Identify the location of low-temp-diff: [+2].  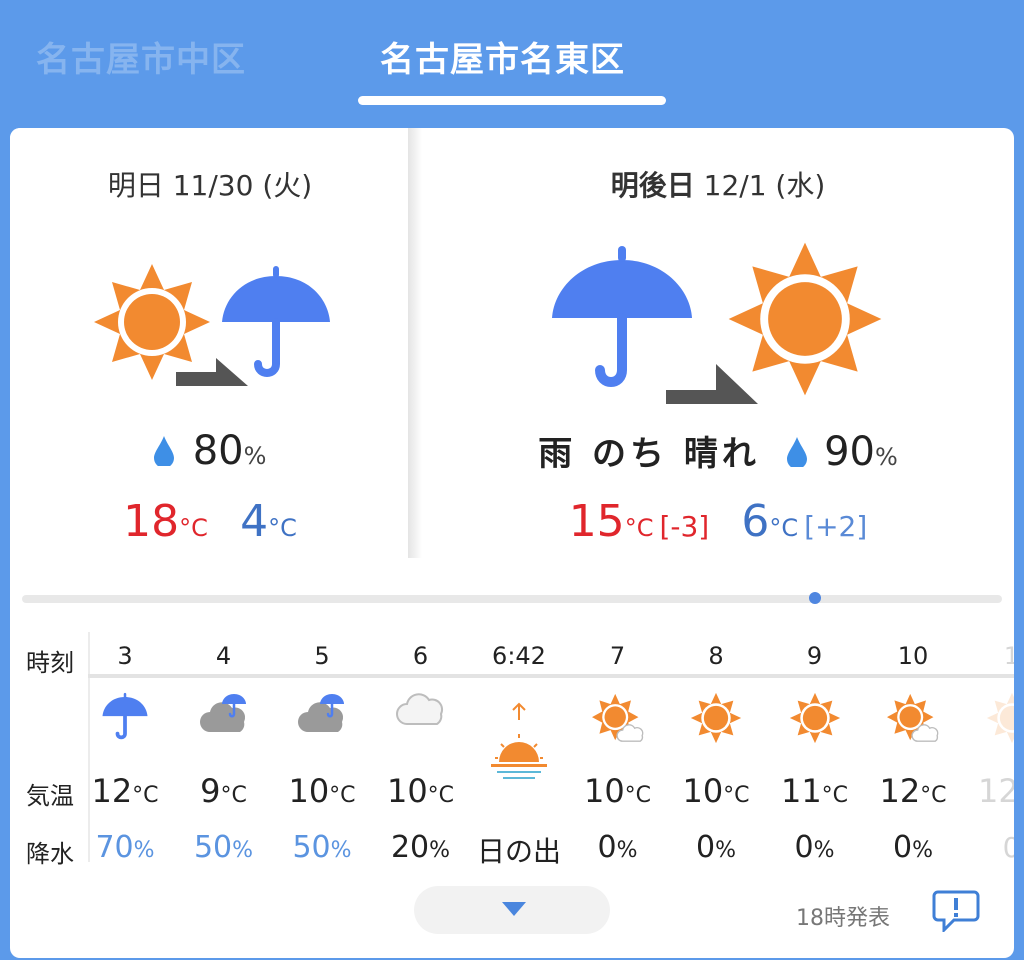
(836, 526).